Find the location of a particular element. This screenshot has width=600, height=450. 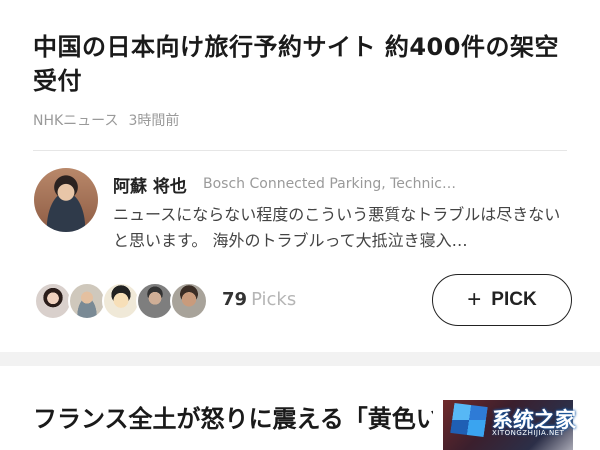

picks-number: 79 is located at coordinates (235, 299).